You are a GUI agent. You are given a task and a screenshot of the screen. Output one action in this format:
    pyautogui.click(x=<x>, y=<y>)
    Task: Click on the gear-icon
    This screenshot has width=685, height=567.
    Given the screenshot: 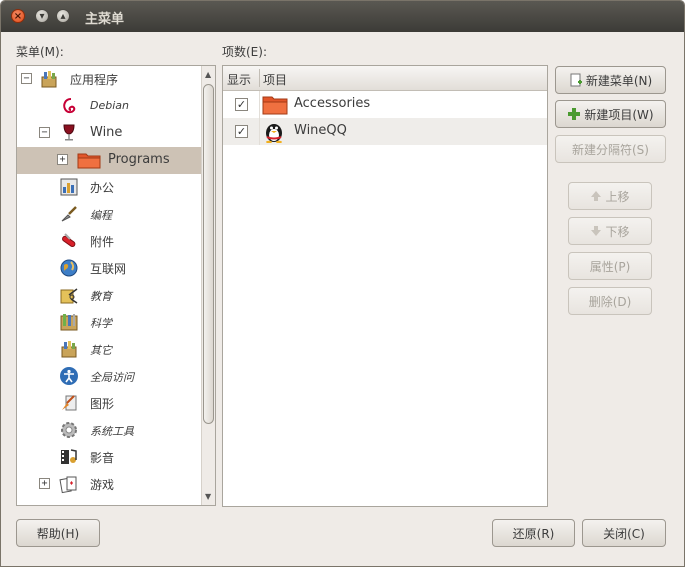 What is the action you would take?
    pyautogui.click(x=69, y=430)
    